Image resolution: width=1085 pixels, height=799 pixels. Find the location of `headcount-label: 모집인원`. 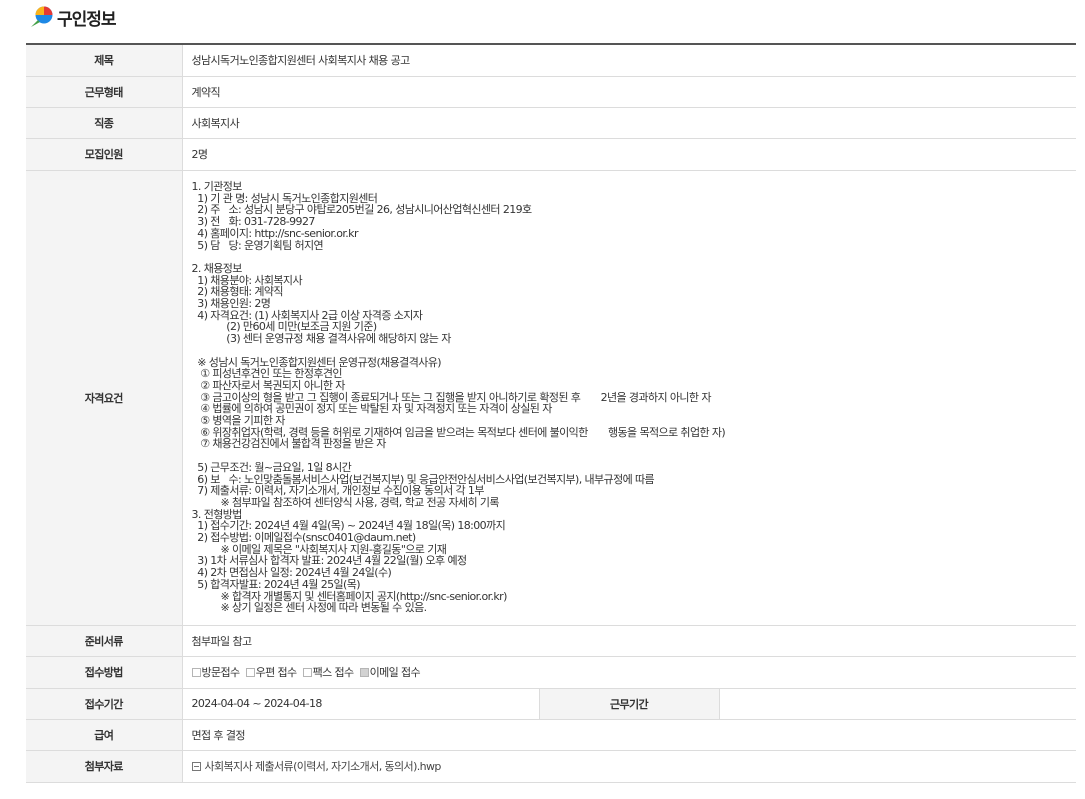

headcount-label: 모집인원 is located at coordinates (104, 154).